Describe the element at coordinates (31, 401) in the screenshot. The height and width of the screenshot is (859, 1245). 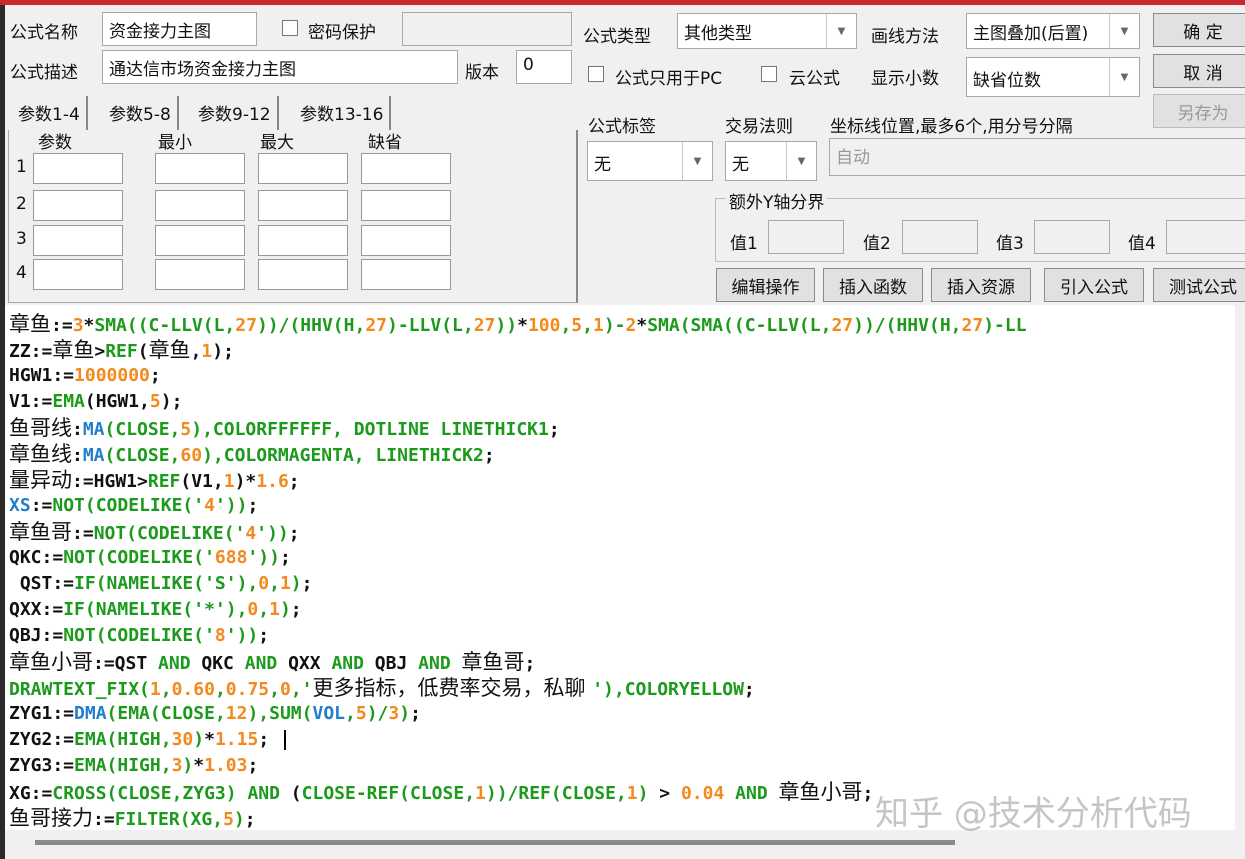
I see `code-token: V1:=` at that location.